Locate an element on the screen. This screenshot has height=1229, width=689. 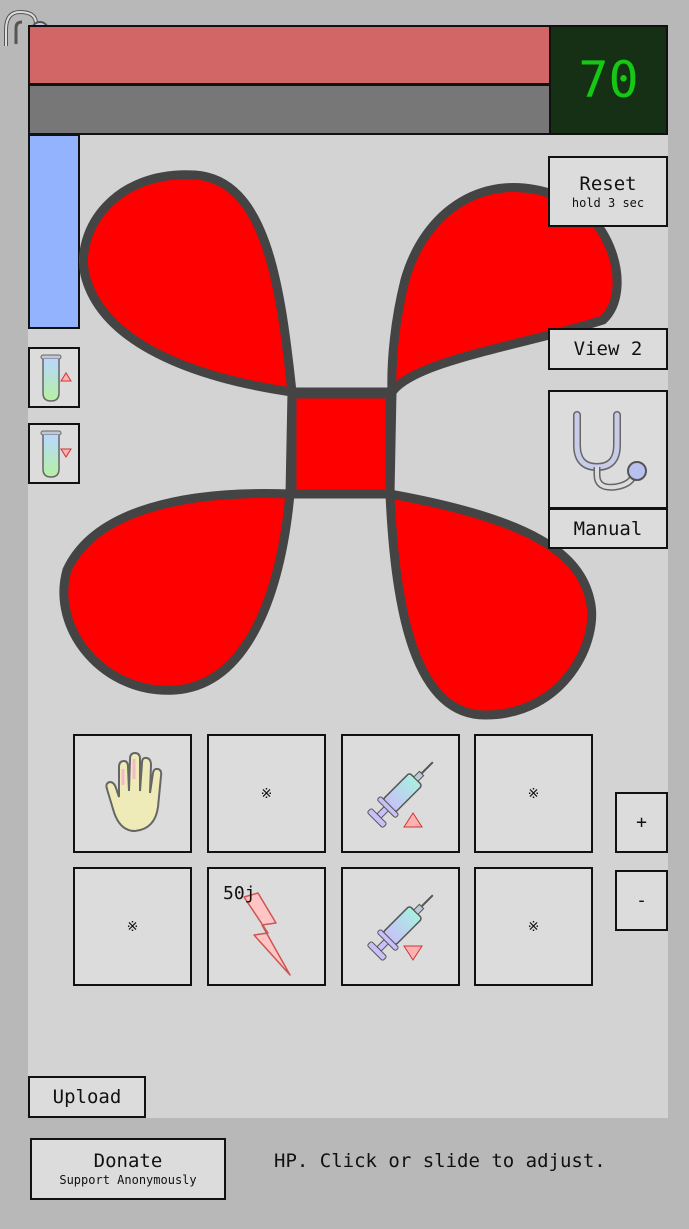
donate-button: Donate Support Anonymously is located at coordinates (128, 1169).